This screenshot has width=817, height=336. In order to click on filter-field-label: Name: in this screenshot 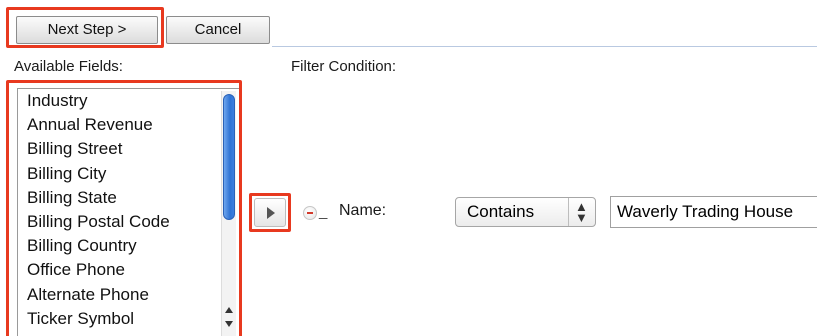, I will do `click(363, 210)`.